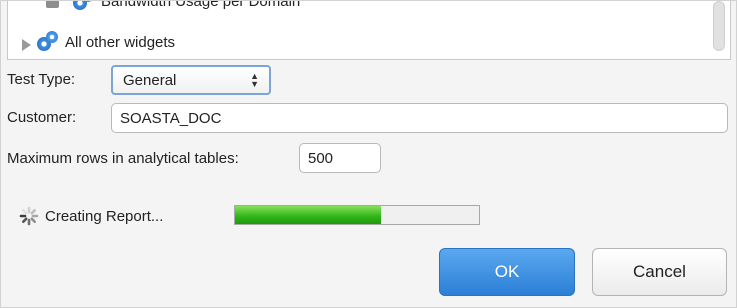 This screenshot has height=308, width=737. What do you see at coordinates (42, 117) in the screenshot?
I see `customer-label: Customer:` at bounding box center [42, 117].